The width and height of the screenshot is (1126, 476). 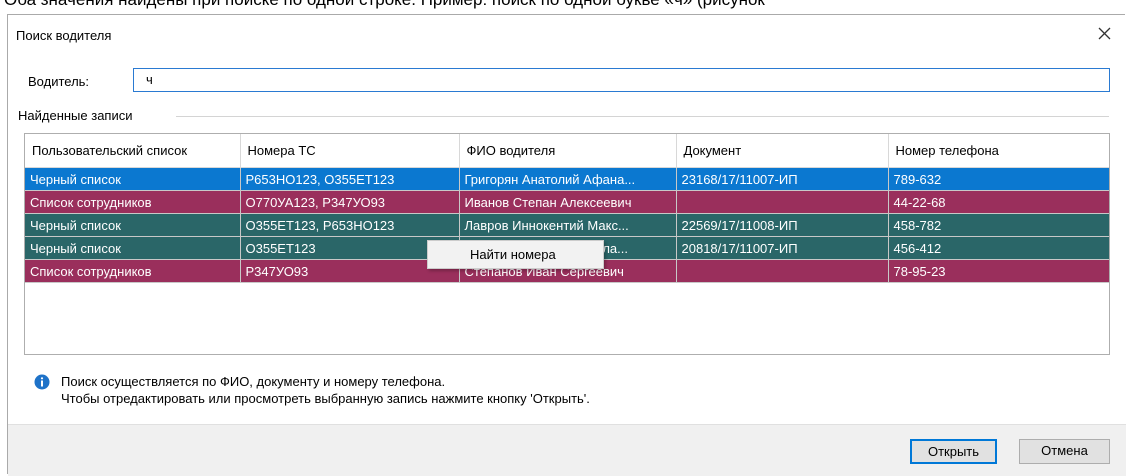 What do you see at coordinates (59, 81) in the screenshot?
I see `driver-label: Водитель:` at bounding box center [59, 81].